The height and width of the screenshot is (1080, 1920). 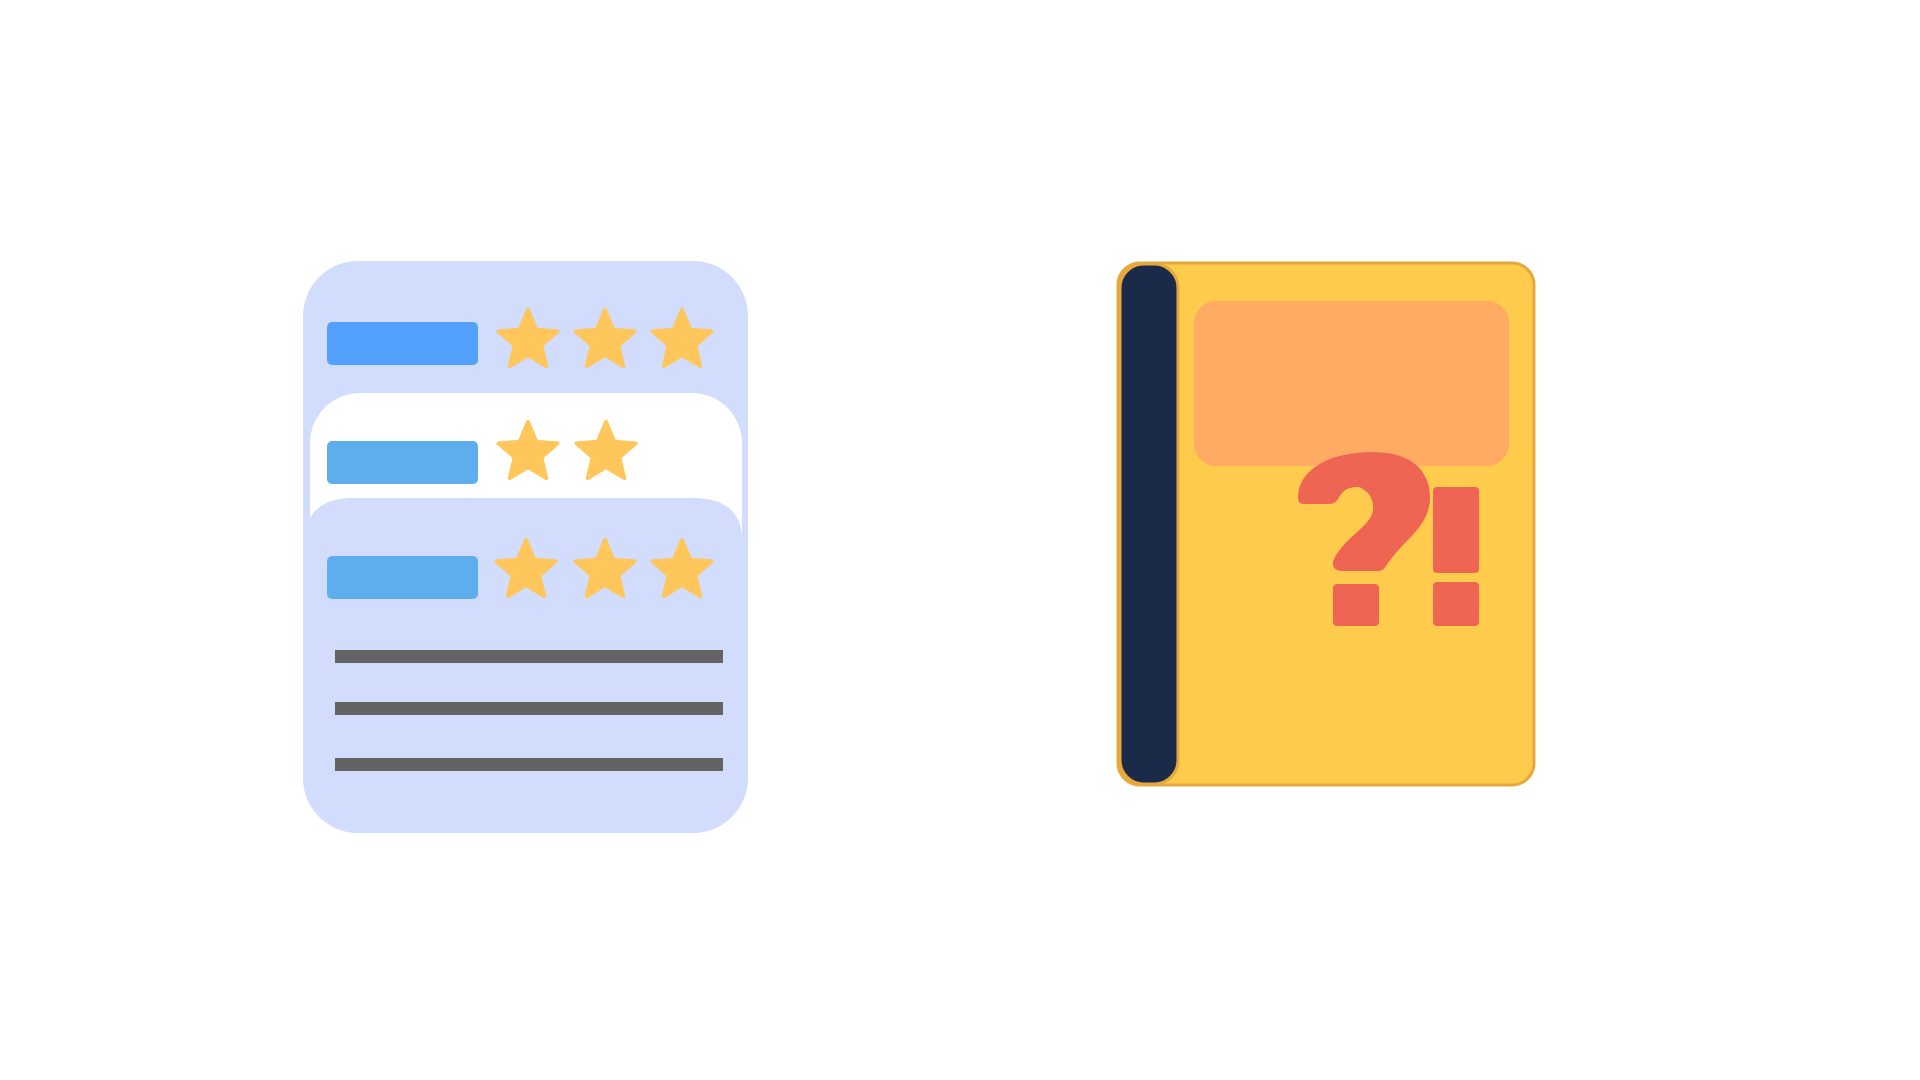 What do you see at coordinates (1356, 605) in the screenshot?
I see `question-mark-dot` at bounding box center [1356, 605].